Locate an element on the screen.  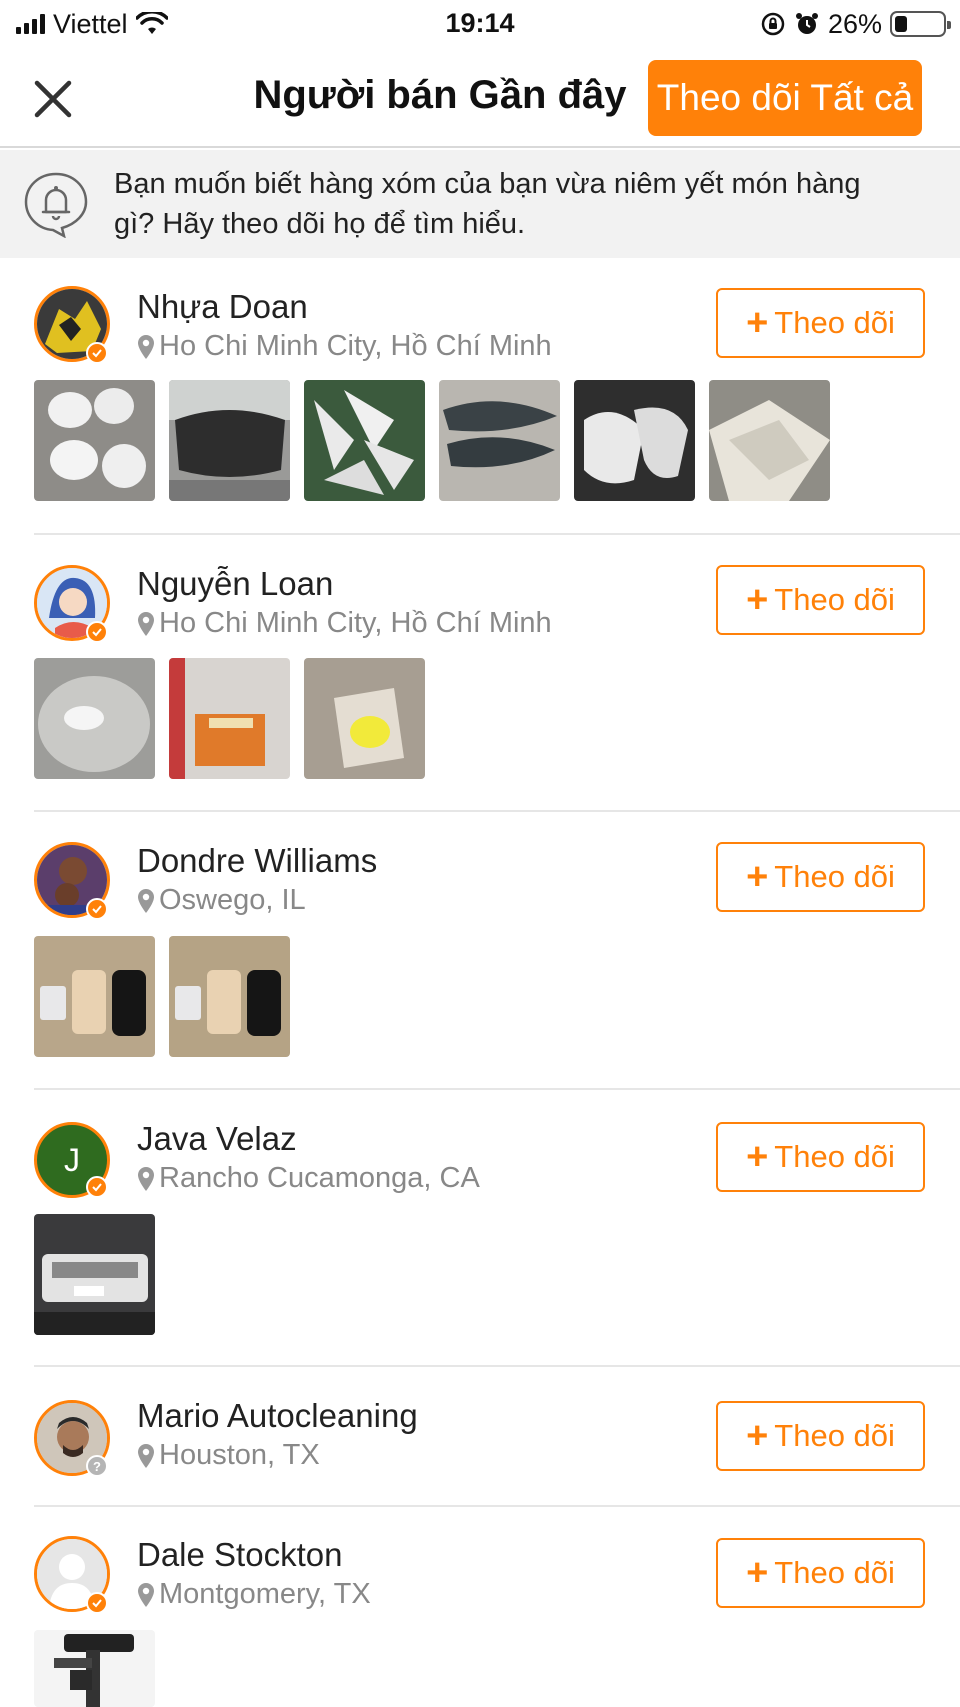
seller-location-text: Rancho Cucamonga, CA is located at coordinates (319, 1178).